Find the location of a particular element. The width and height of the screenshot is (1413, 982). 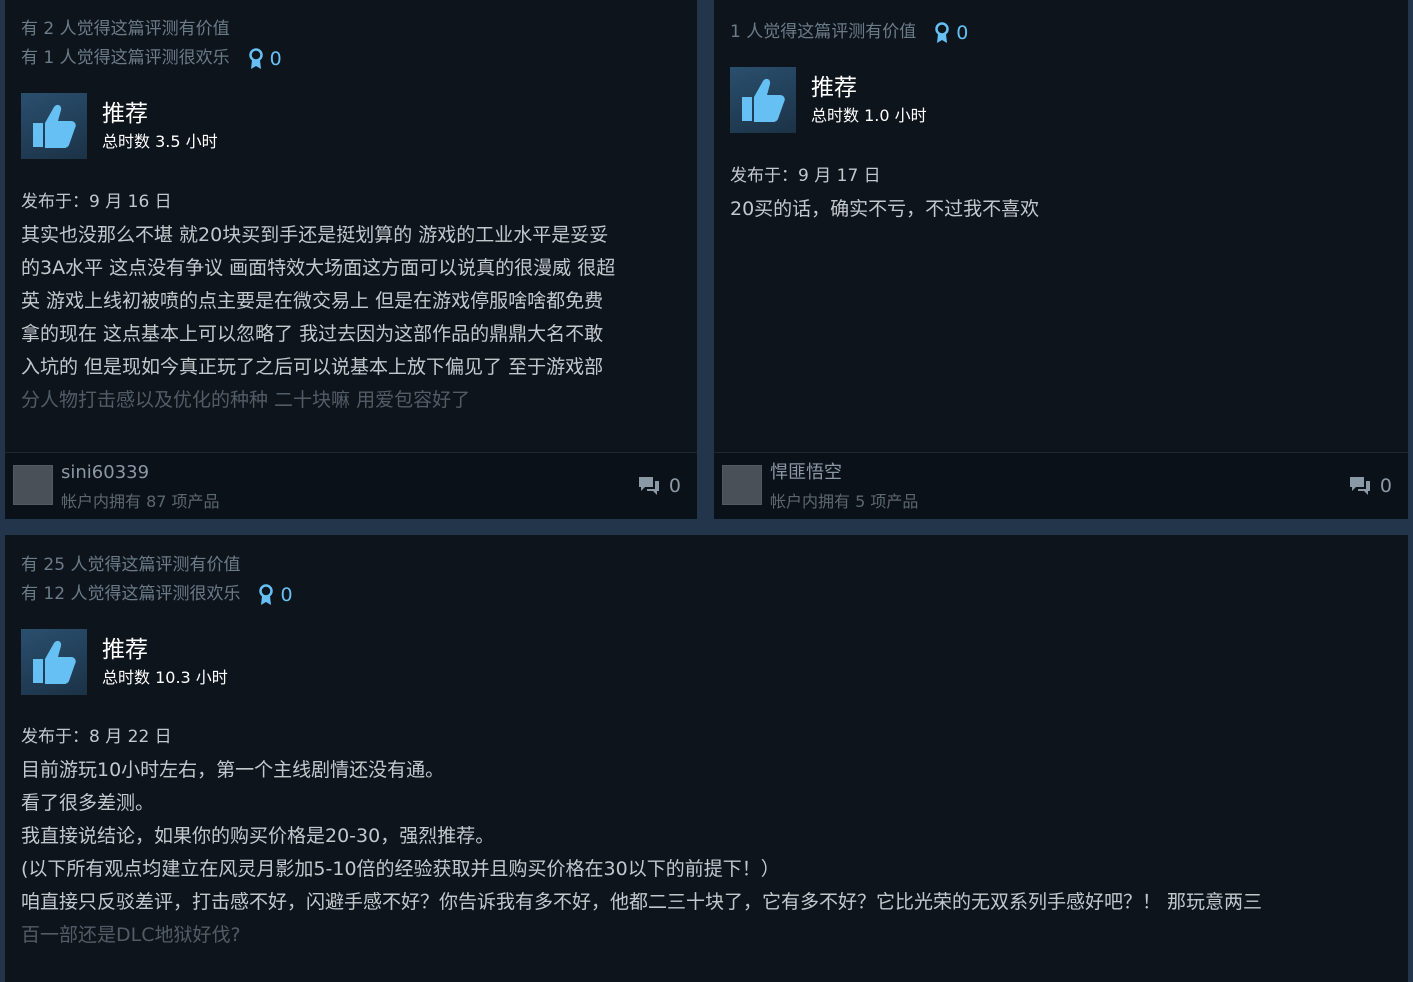

helpful-count: 1 人觉得这篇评测有价值 is located at coordinates (823, 32).